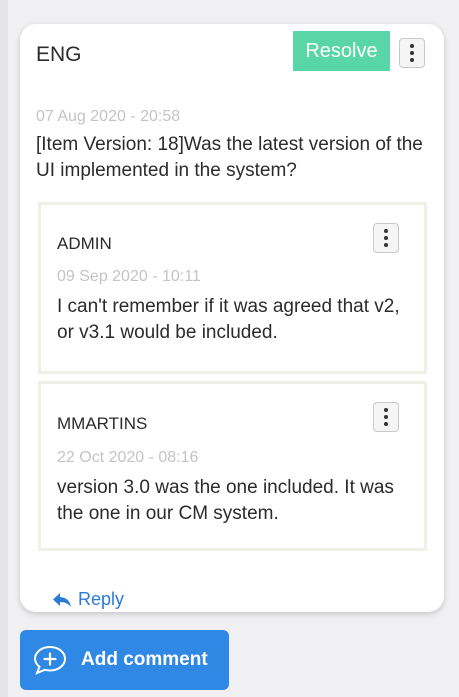  What do you see at coordinates (4, 348) in the screenshot?
I see `left-panel-edge` at bounding box center [4, 348].